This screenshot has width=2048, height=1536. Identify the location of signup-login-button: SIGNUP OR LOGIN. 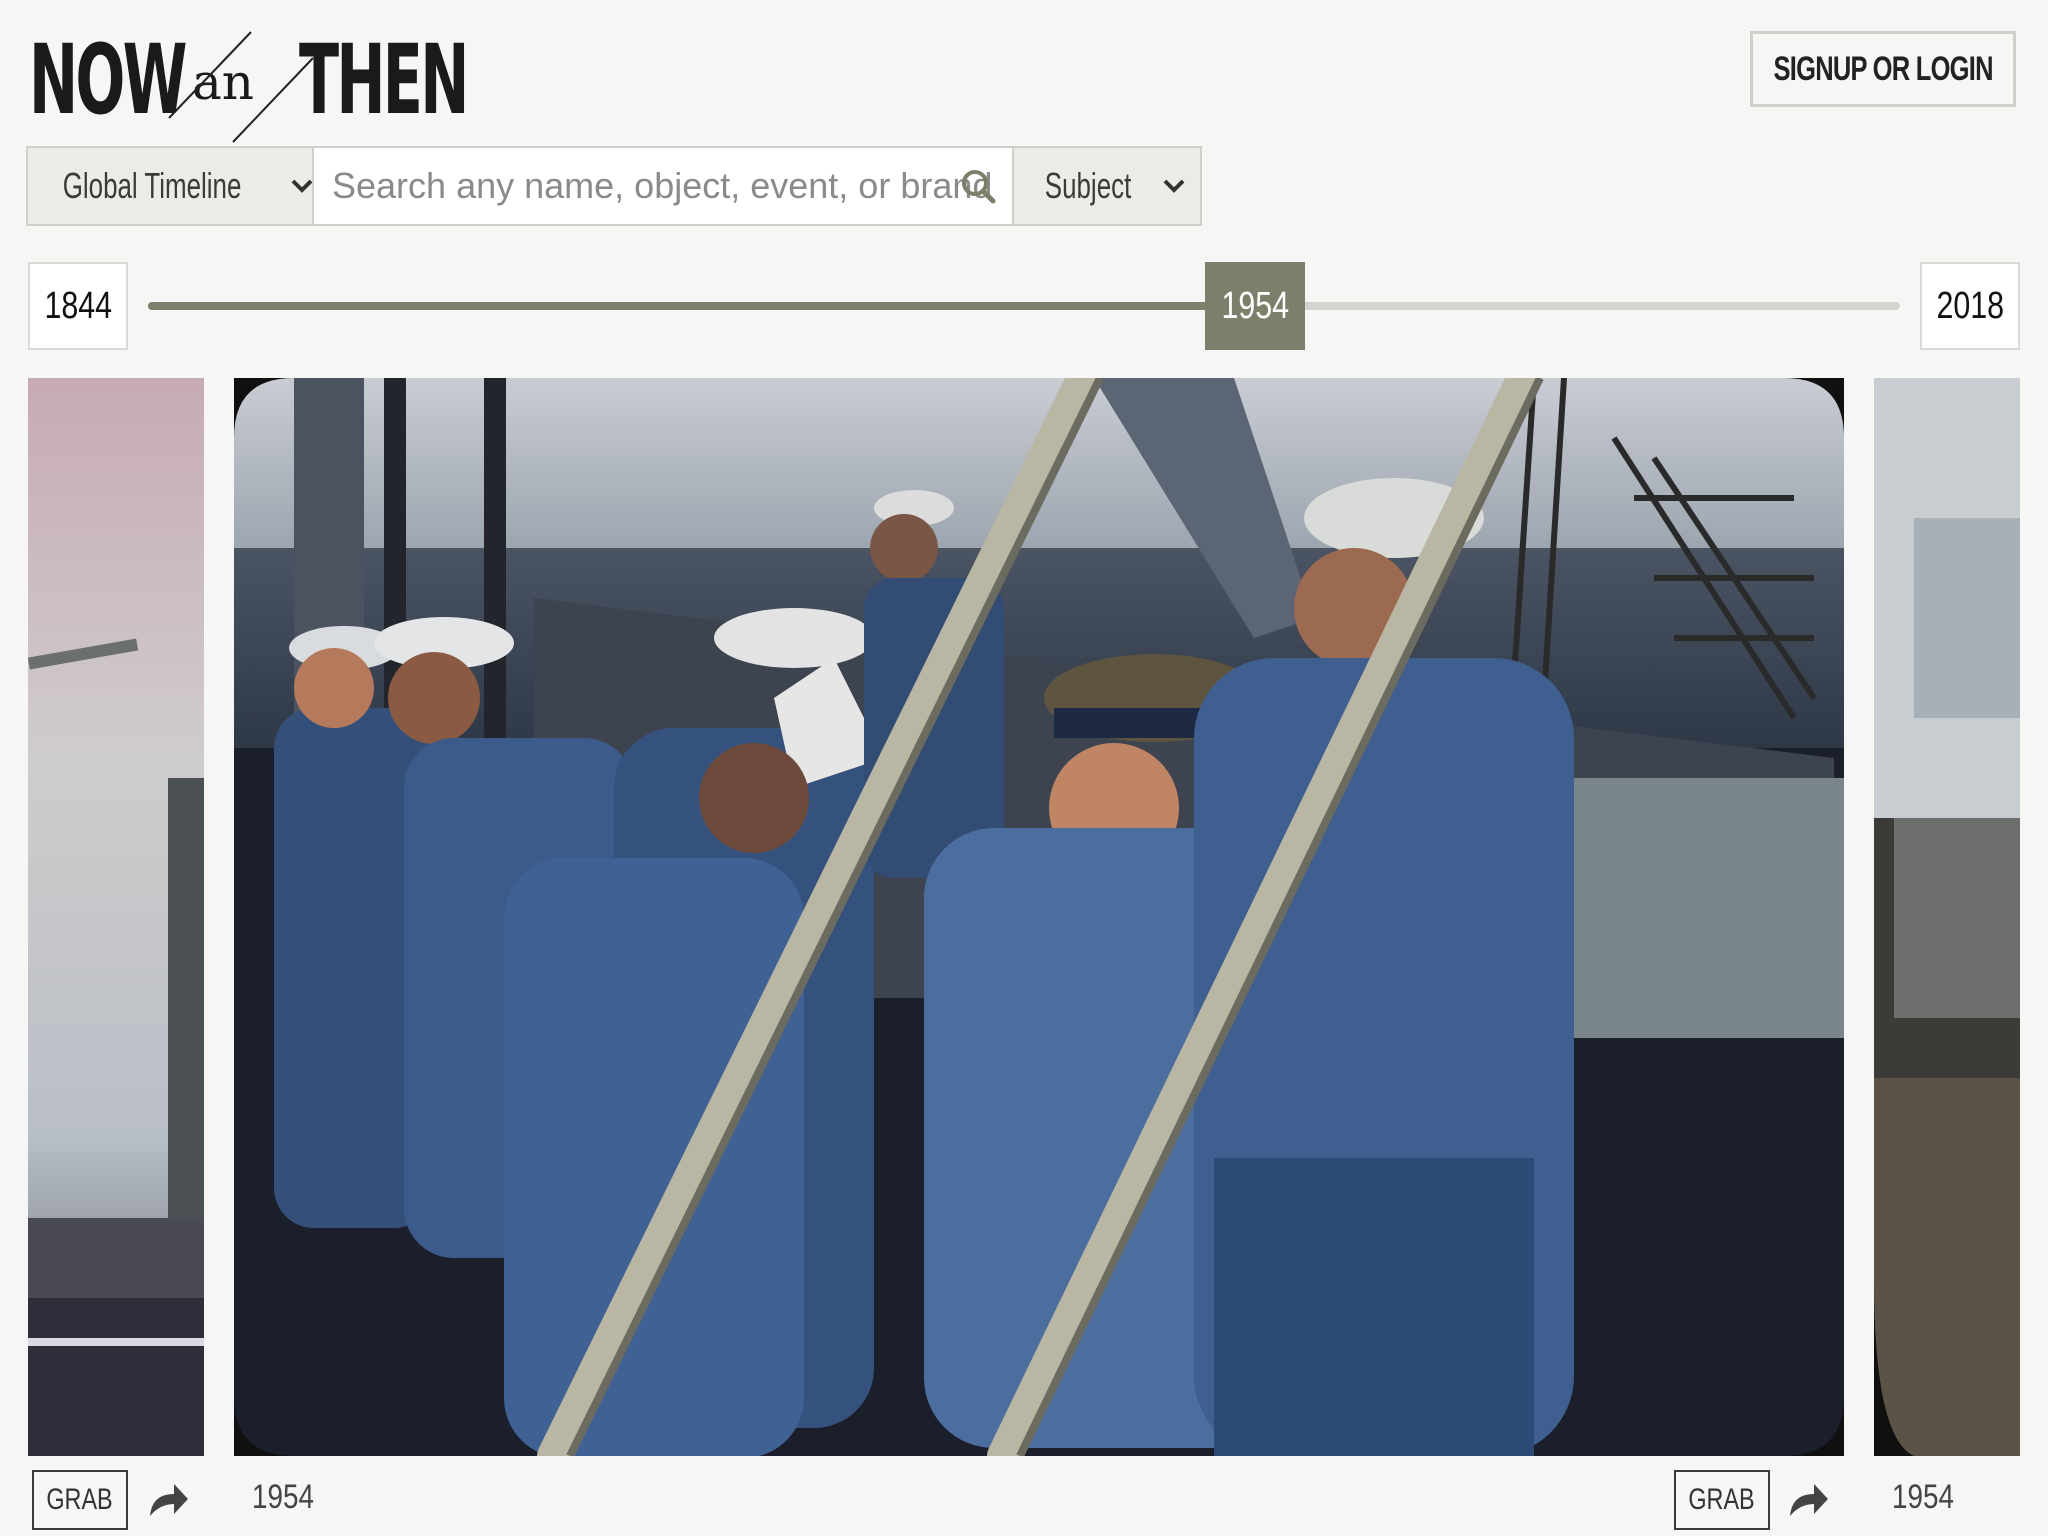
(1883, 69).